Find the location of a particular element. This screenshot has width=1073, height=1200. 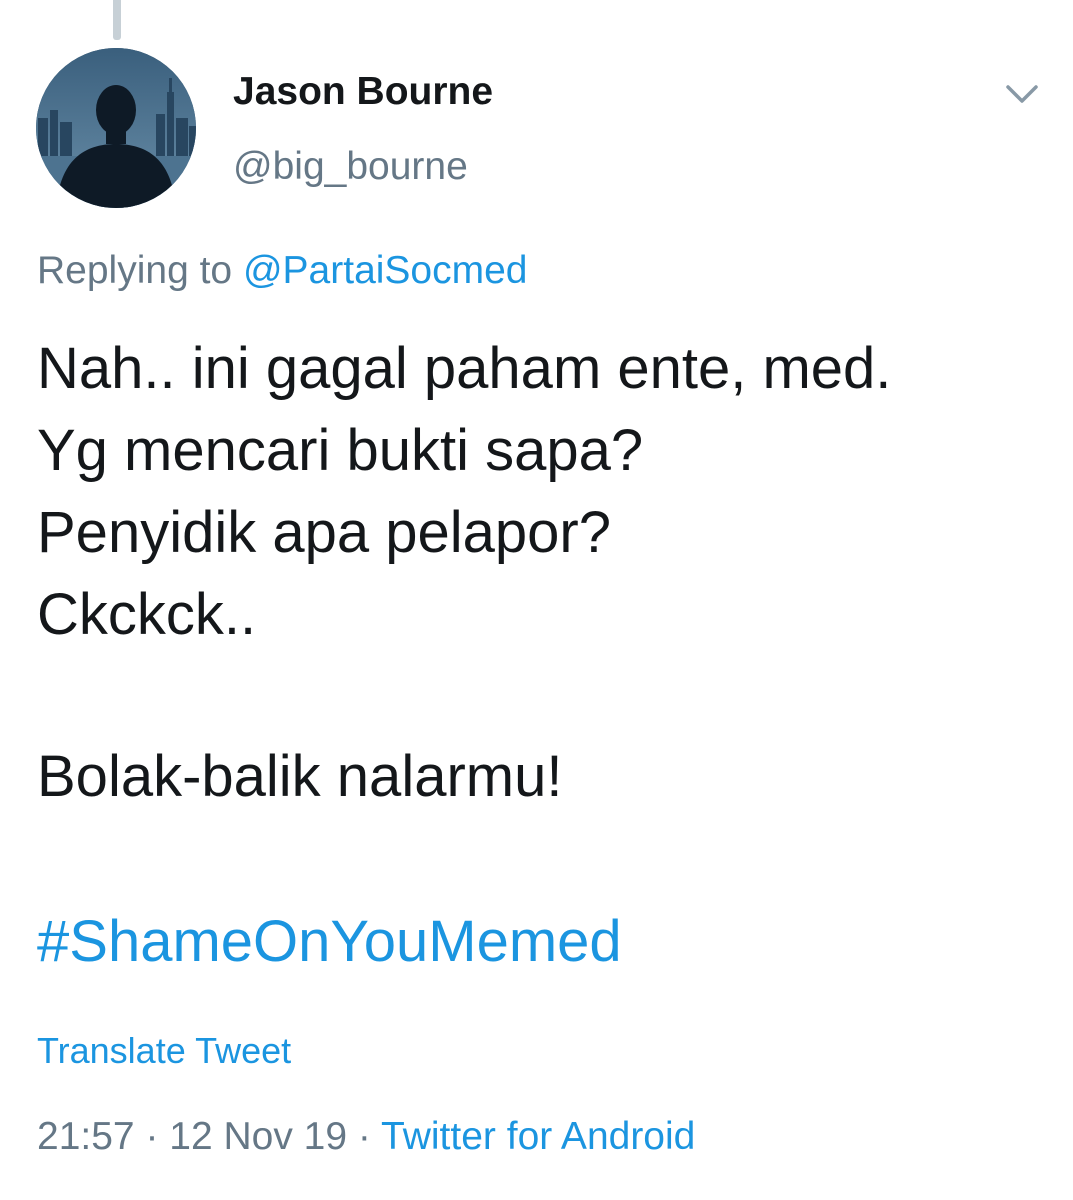

tweet-metadata: 21:57 · 12 Nov 19 · Twitter for Android is located at coordinates (366, 1137).